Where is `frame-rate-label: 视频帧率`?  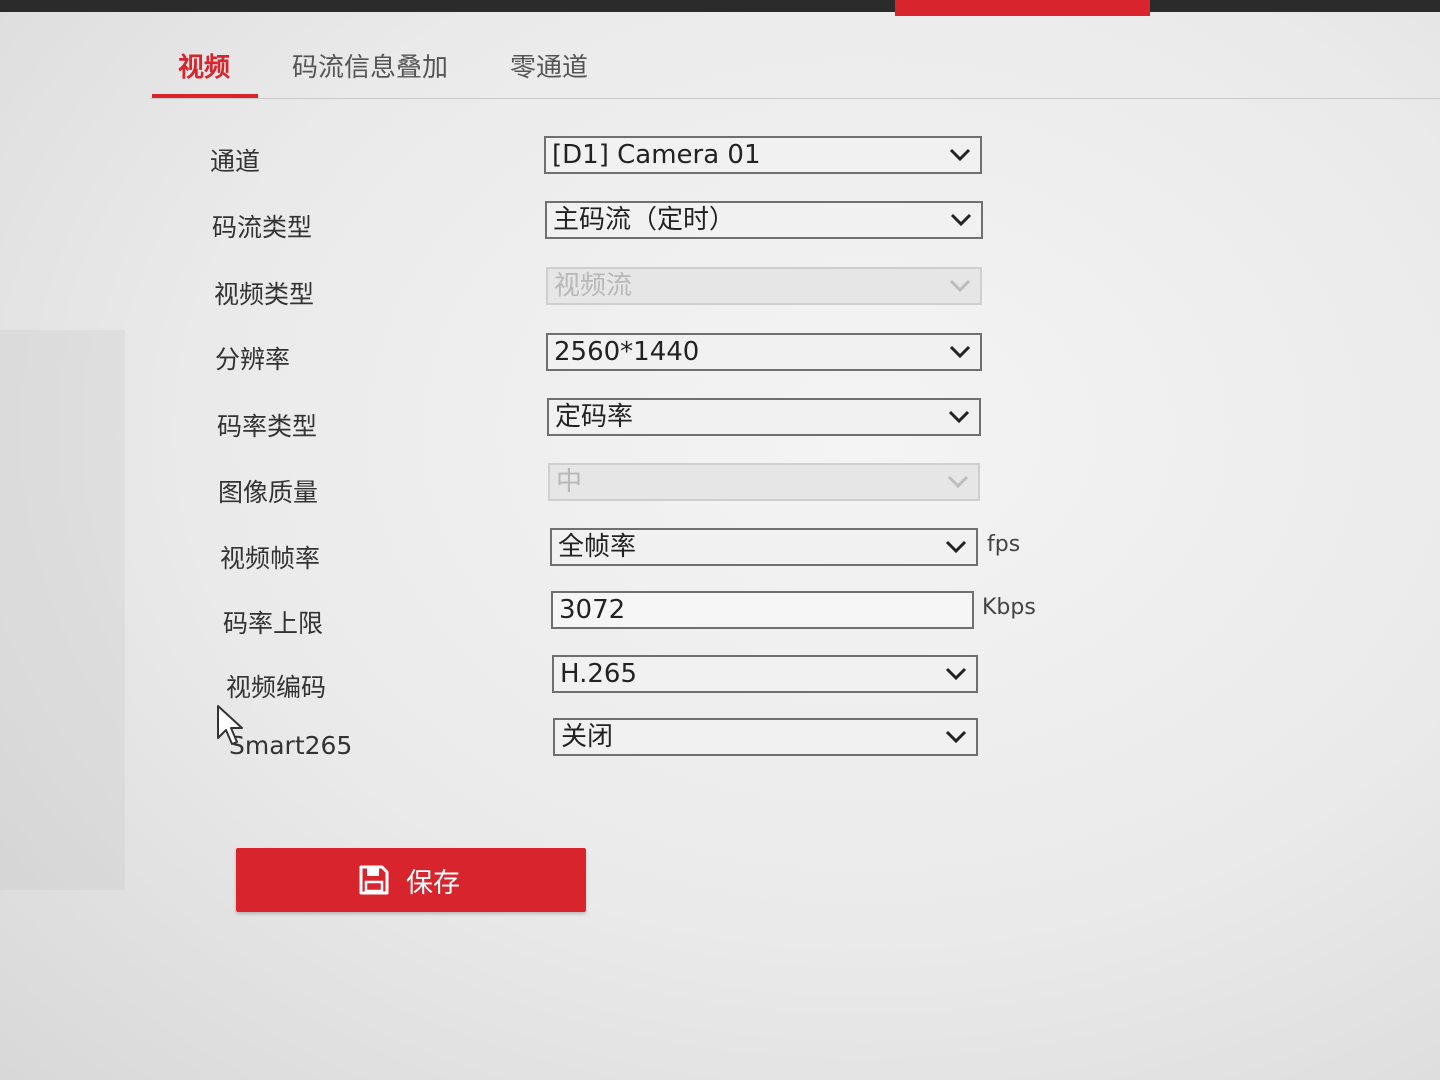 frame-rate-label: 视频帧率 is located at coordinates (270, 558).